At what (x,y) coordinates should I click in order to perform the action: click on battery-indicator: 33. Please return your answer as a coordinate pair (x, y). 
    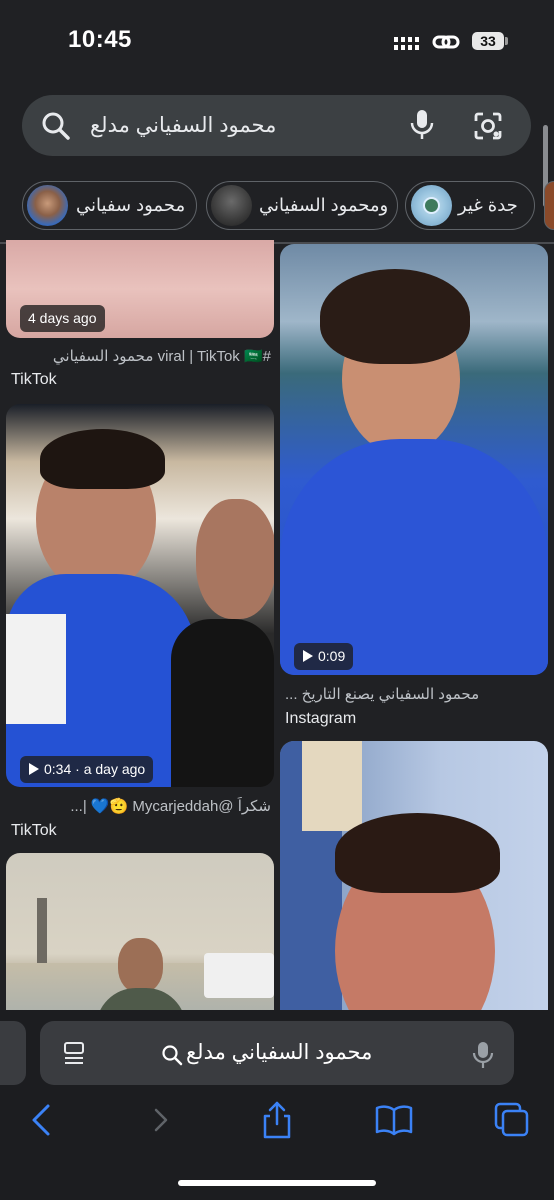
    Looking at the image, I should click on (488, 41).